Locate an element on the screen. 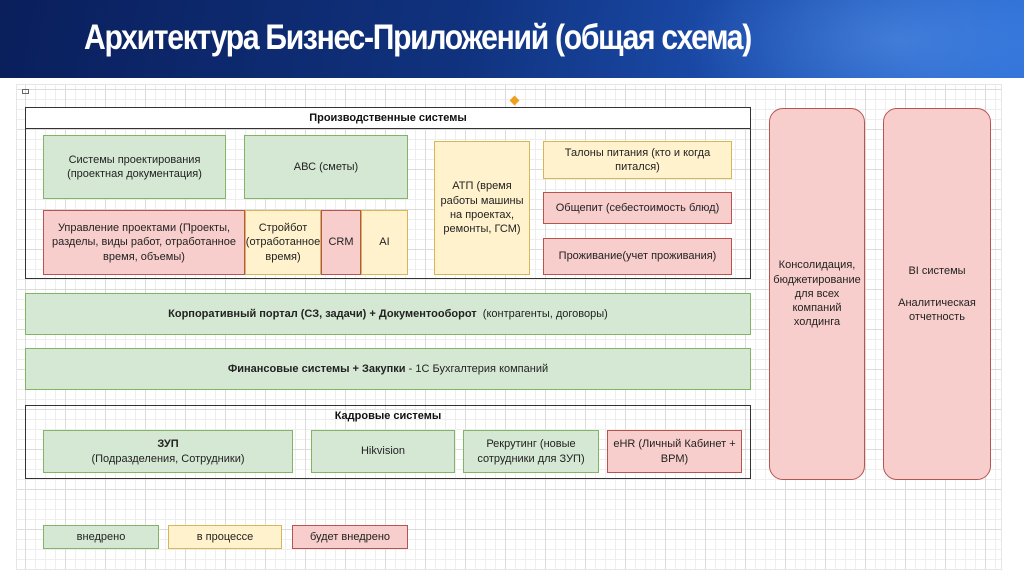 This screenshot has width=1024, height=574. stroybot-label: Стройбот (отработанное время) is located at coordinates (283, 242).